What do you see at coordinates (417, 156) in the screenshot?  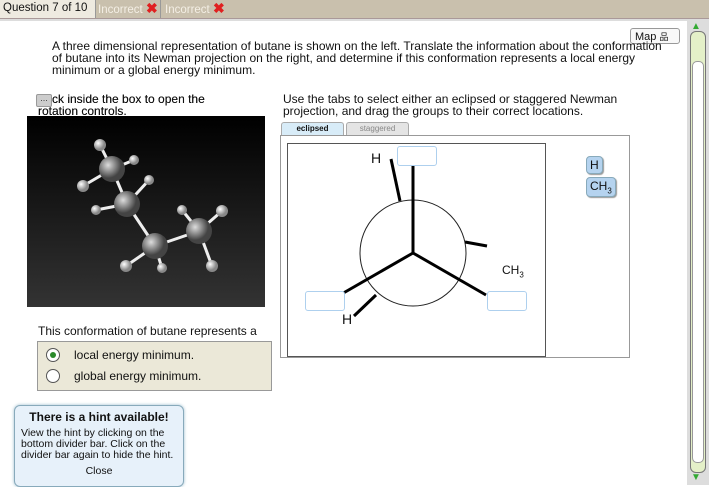 I see `drop-target-top` at bounding box center [417, 156].